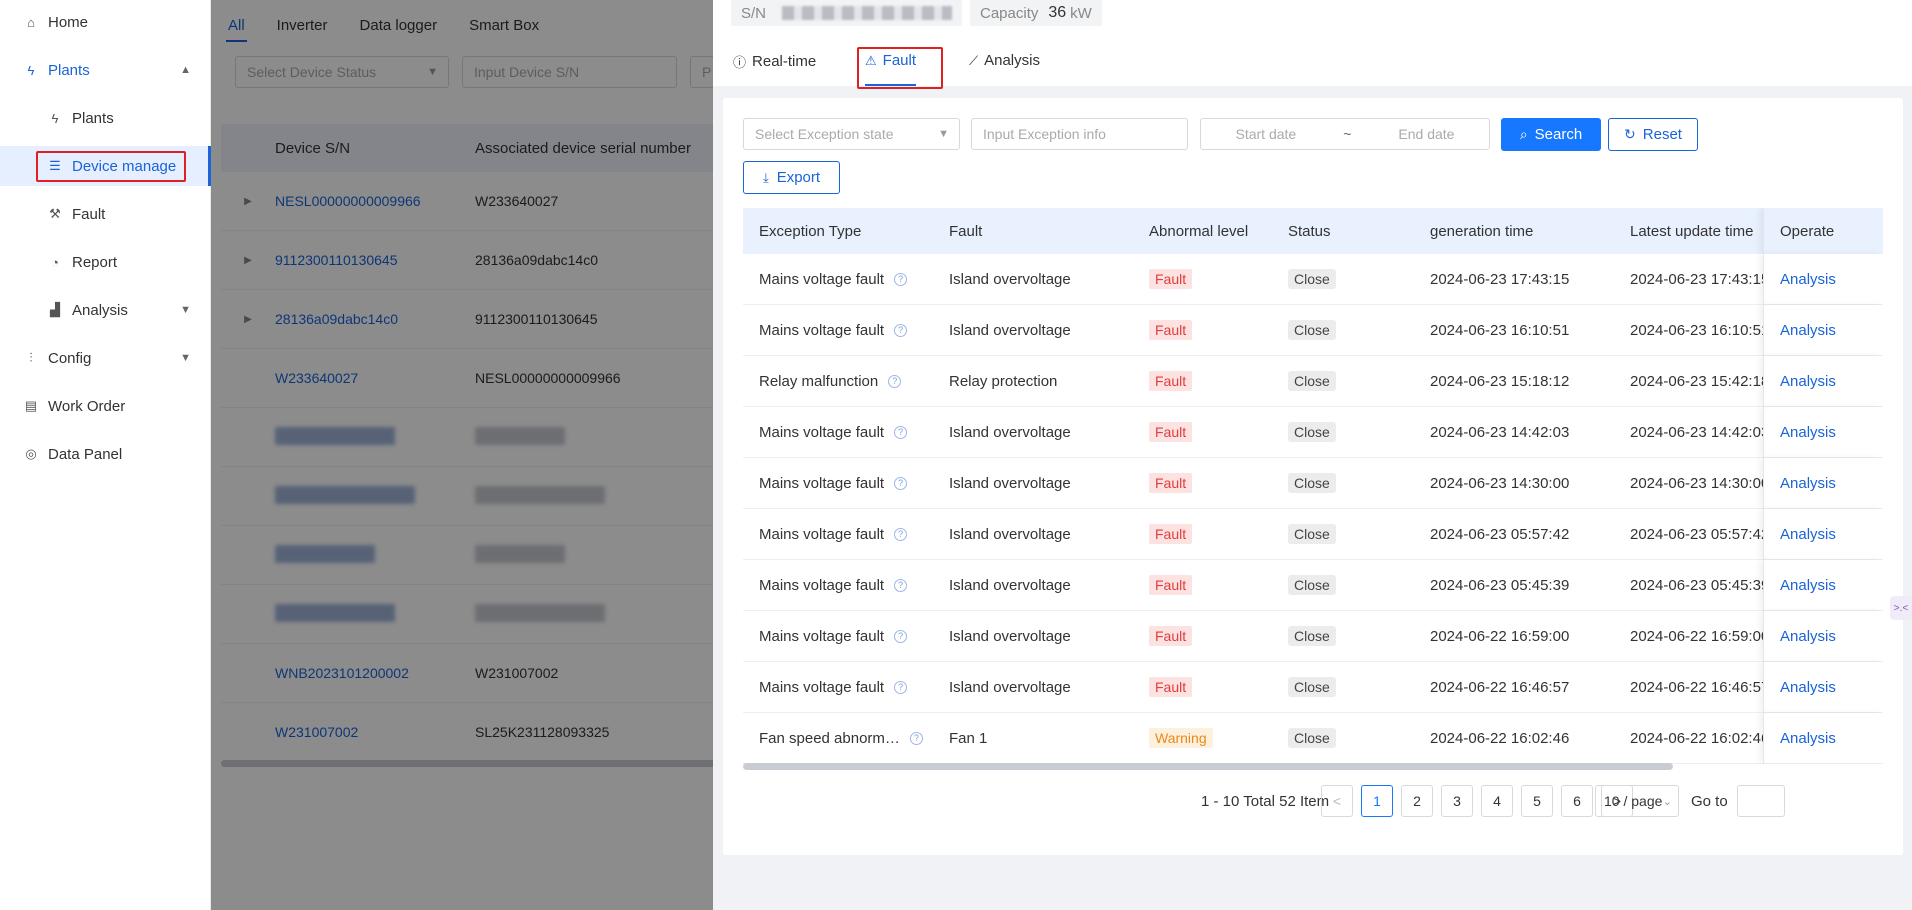 The height and width of the screenshot is (910, 1912). I want to click on chevron-down-icon: ▼, so click(943, 134).